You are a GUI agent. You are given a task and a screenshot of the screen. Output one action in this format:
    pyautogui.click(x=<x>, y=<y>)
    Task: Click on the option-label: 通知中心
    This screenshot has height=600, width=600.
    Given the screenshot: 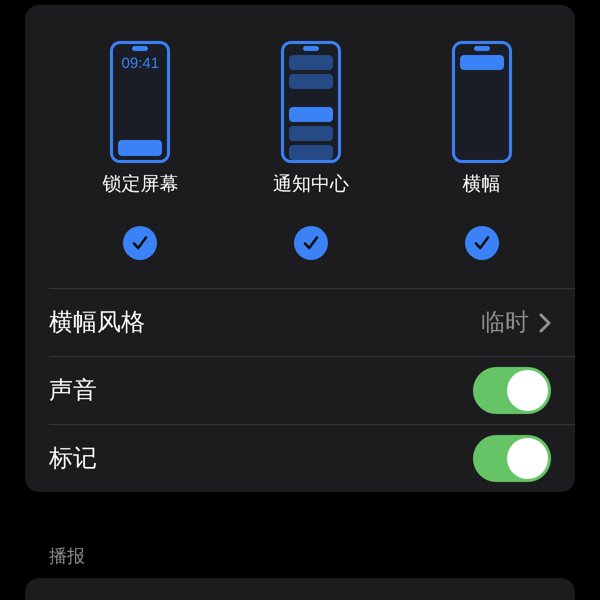 What is the action you would take?
    pyautogui.click(x=310, y=185)
    